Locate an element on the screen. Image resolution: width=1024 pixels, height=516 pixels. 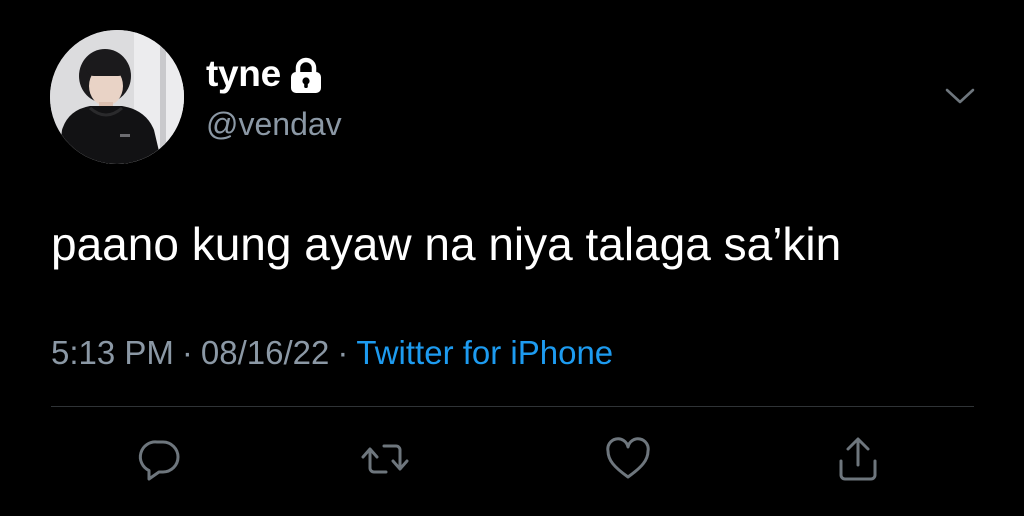
tweet-time: 5:13 PM is located at coordinates (112, 352).